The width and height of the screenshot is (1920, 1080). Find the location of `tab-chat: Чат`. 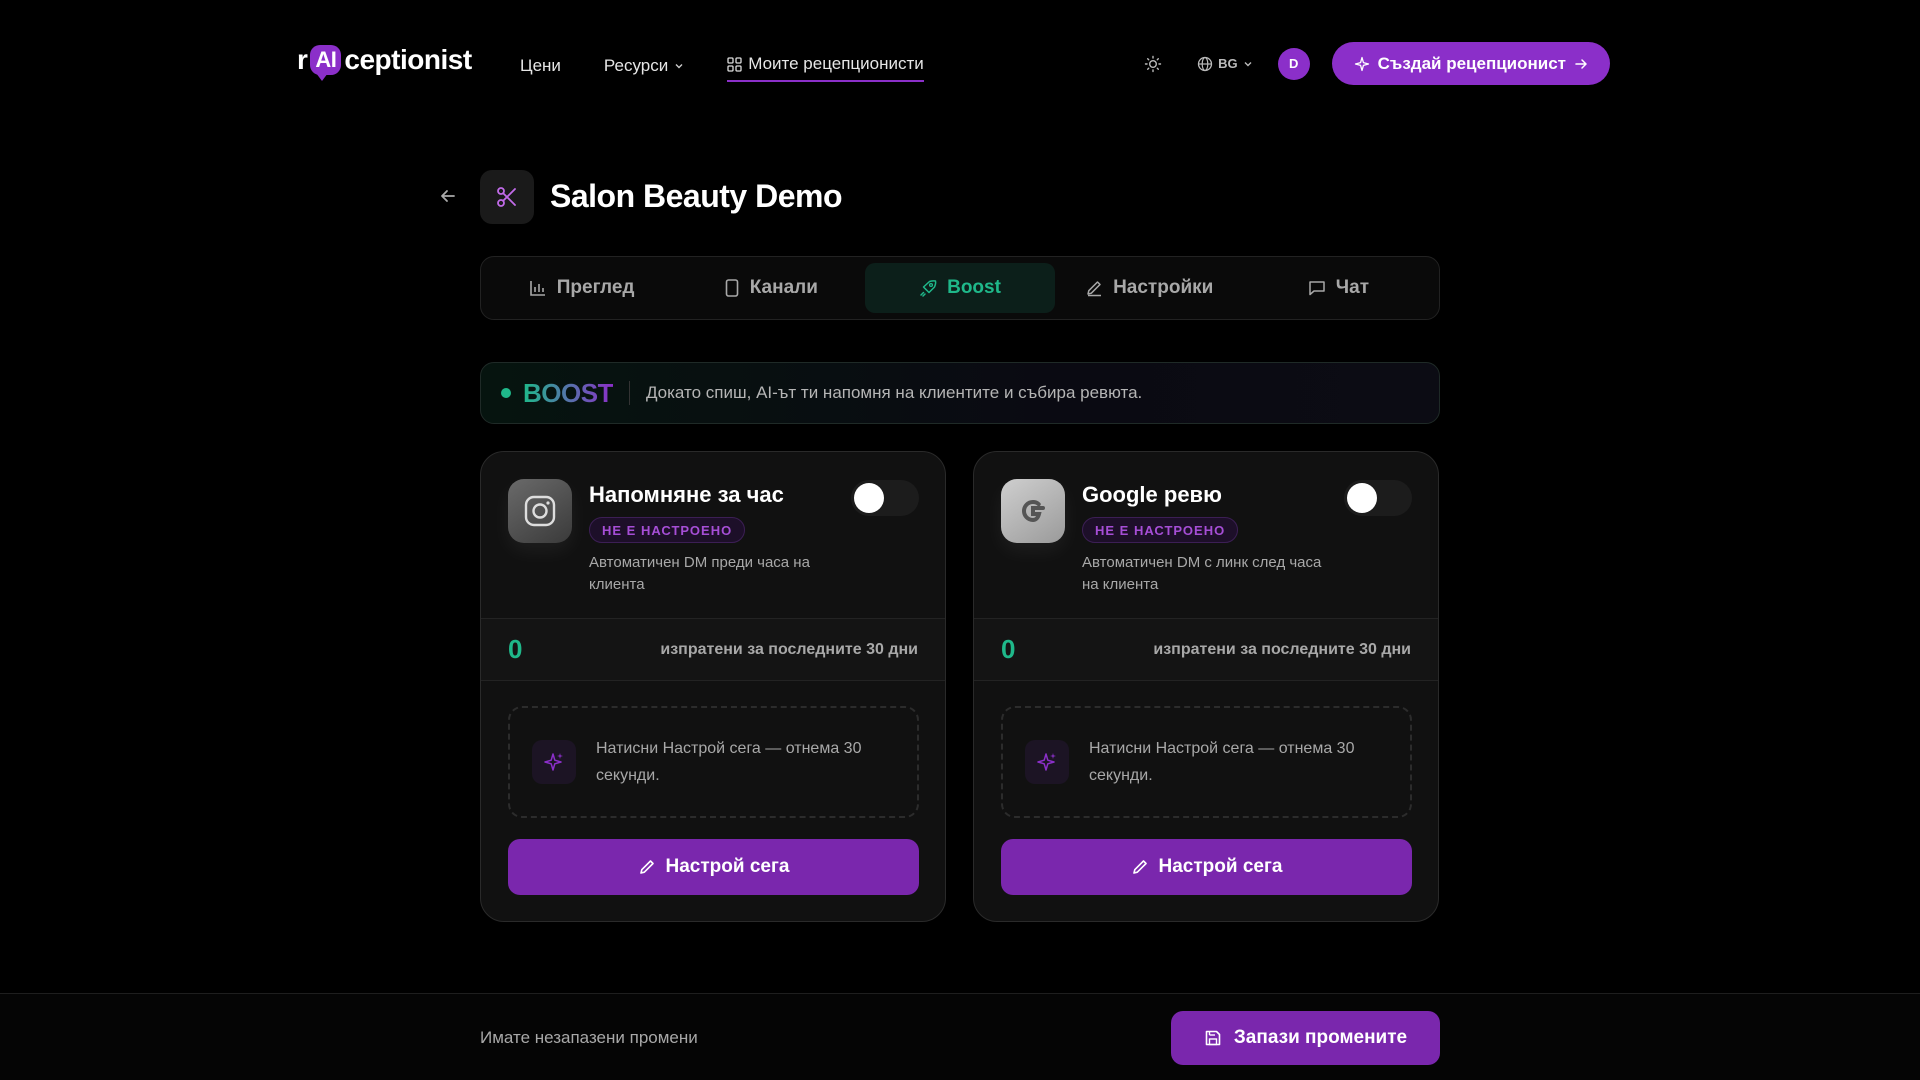

tab-chat: Чат is located at coordinates (1338, 288).